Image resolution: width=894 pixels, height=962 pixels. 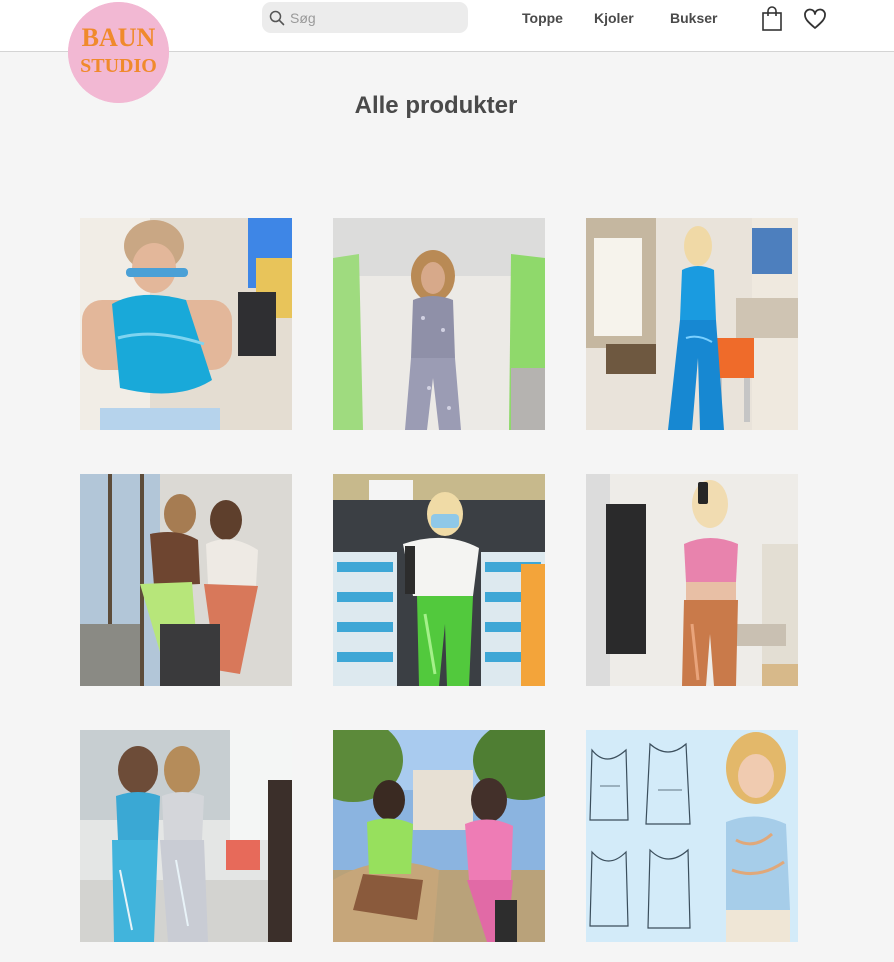 What do you see at coordinates (370, 17) in the screenshot?
I see `search-input` at bounding box center [370, 17].